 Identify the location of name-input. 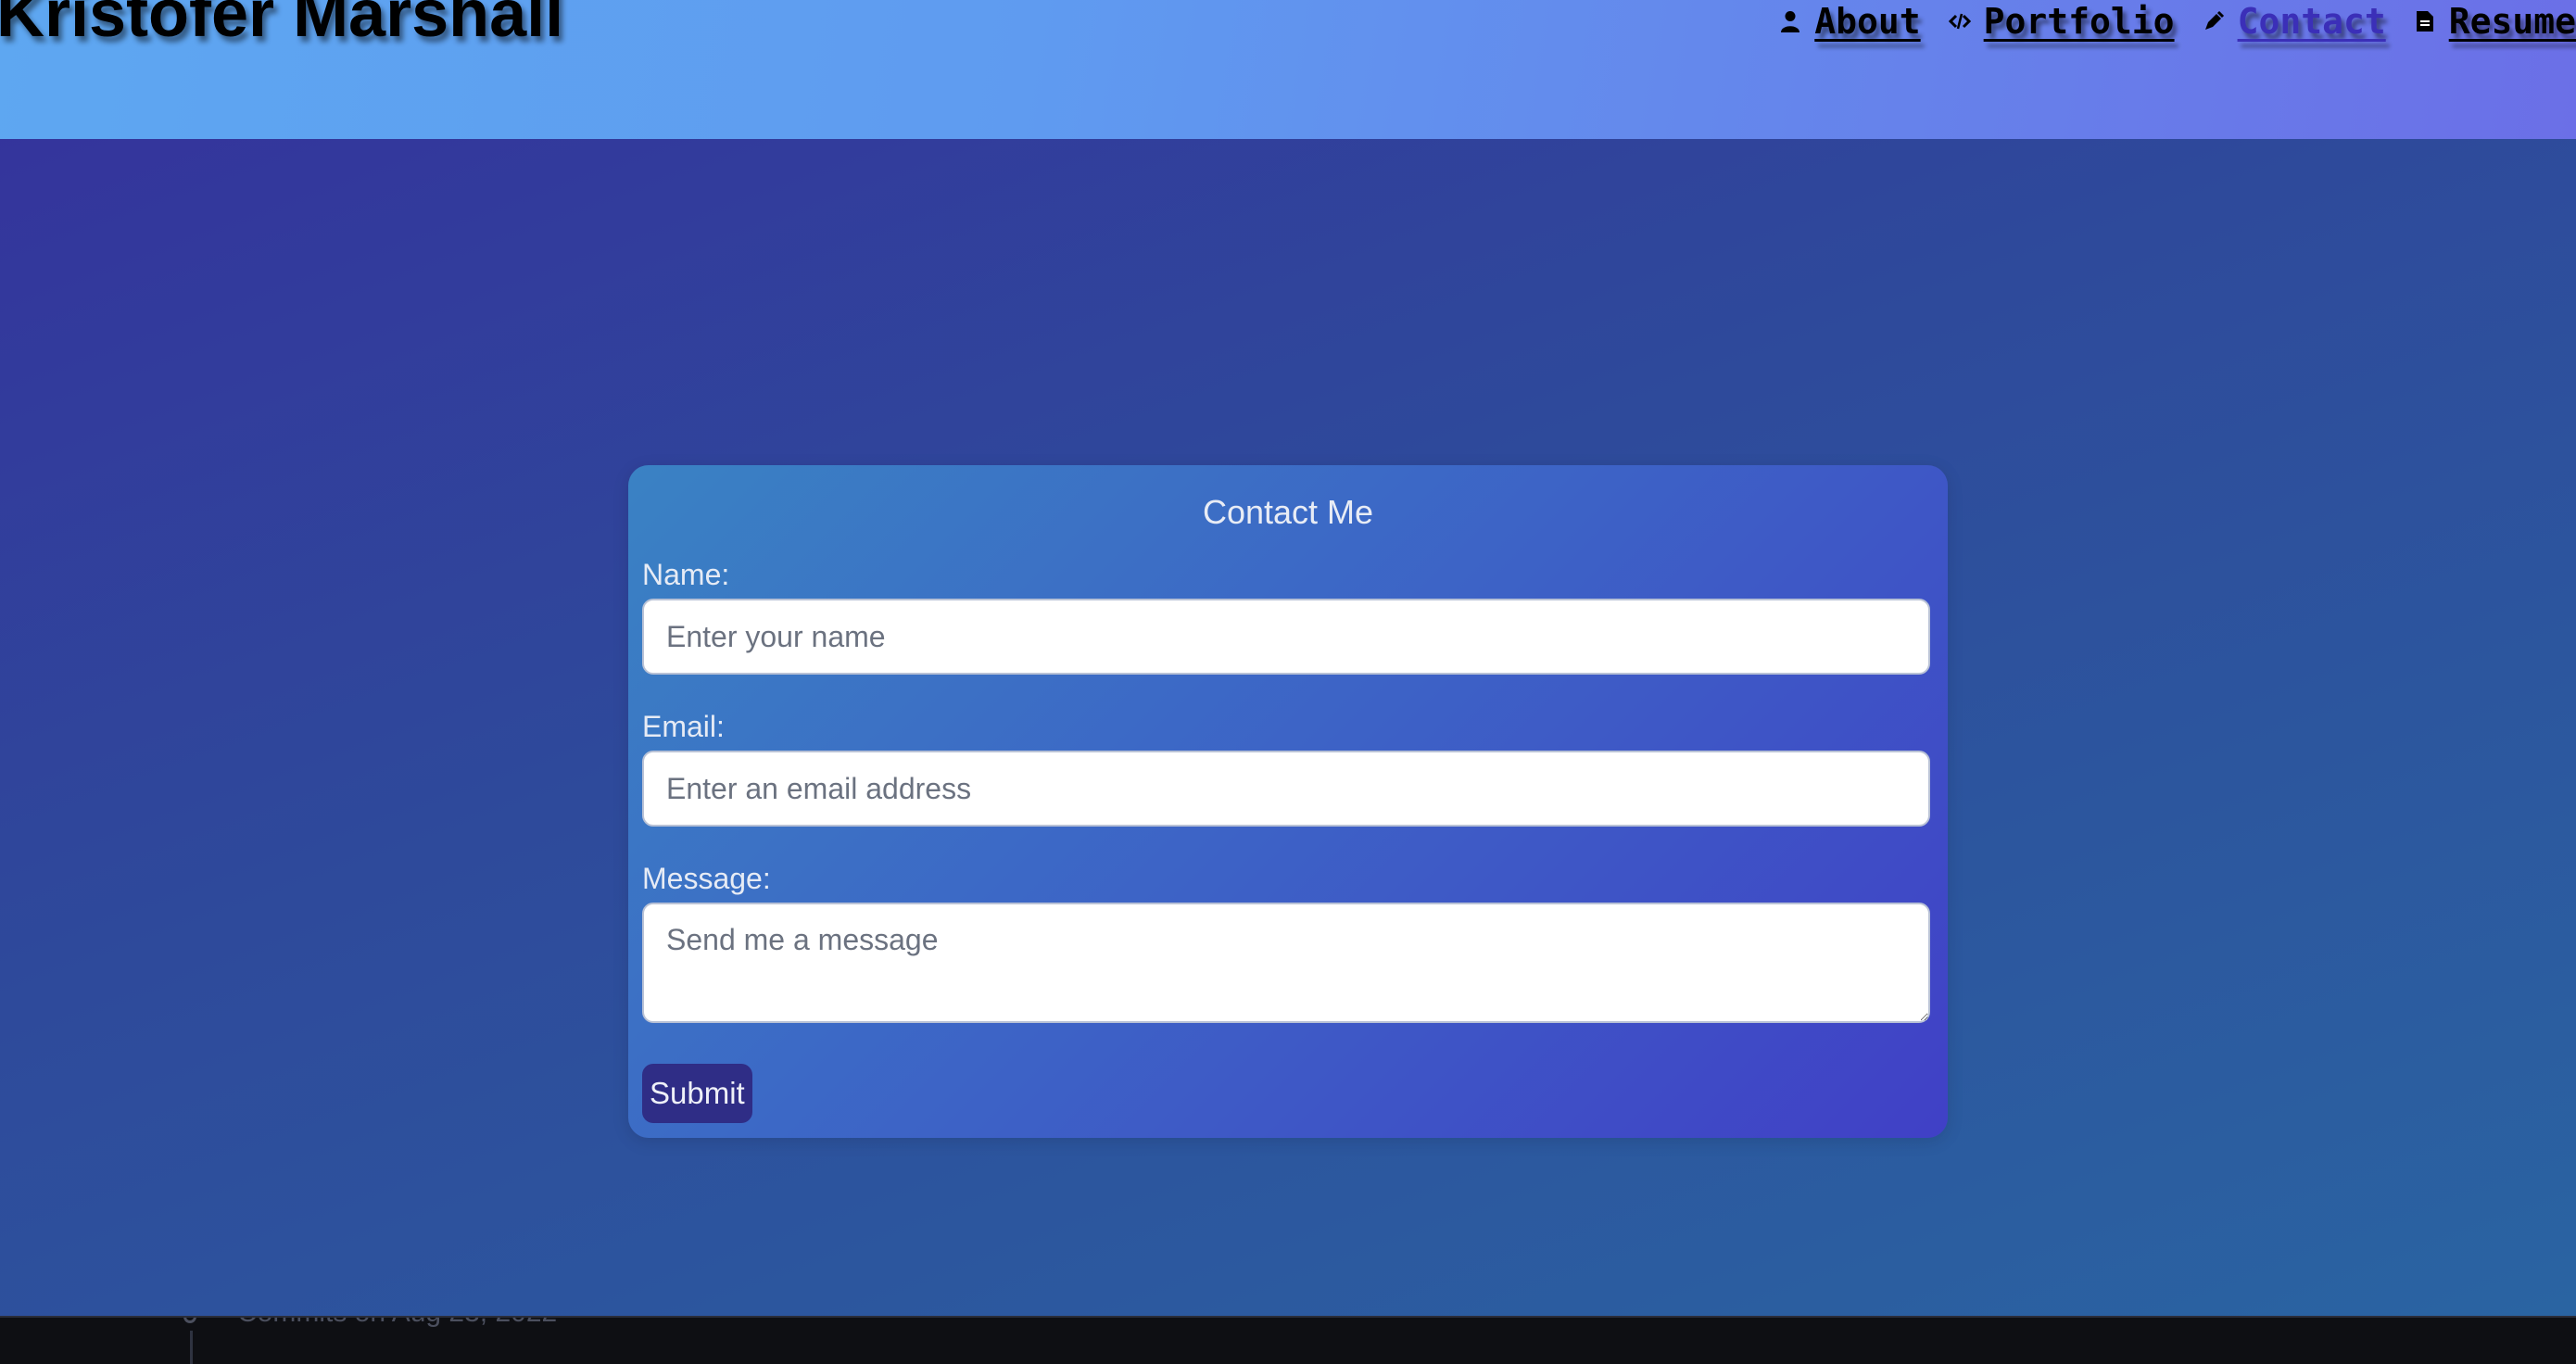
(1286, 637).